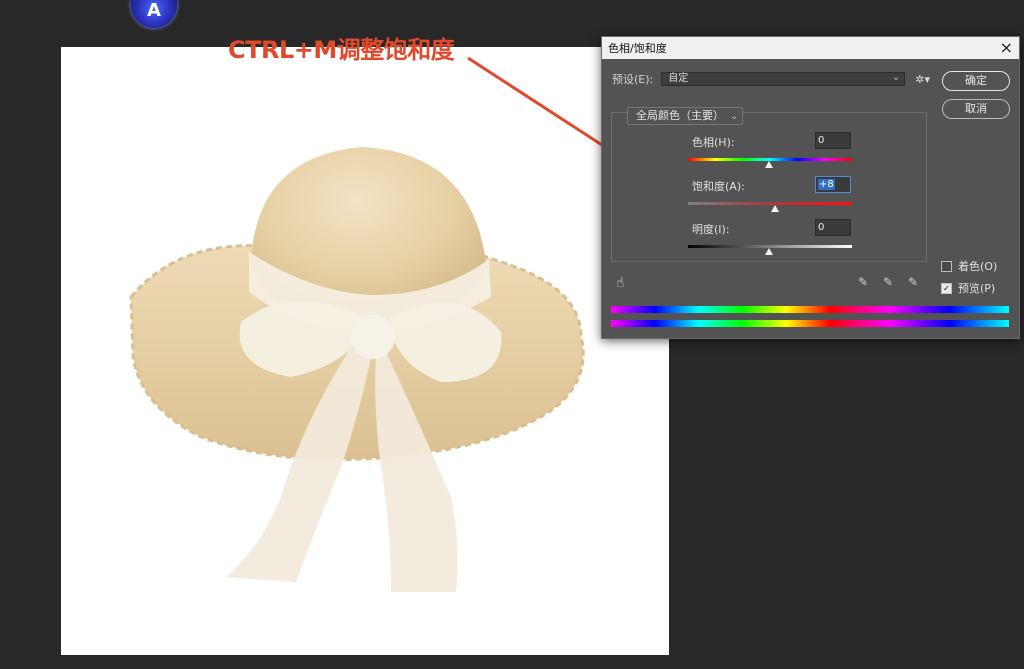 The image size is (1024, 669). What do you see at coordinates (637, 48) in the screenshot?
I see `dialog-title: 色相/饱和度` at bounding box center [637, 48].